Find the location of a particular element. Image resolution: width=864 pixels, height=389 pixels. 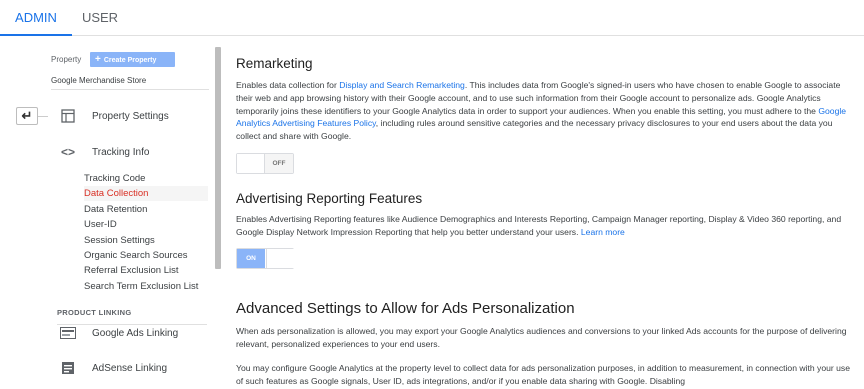

sub-user-id: User-ID is located at coordinates (146, 224).